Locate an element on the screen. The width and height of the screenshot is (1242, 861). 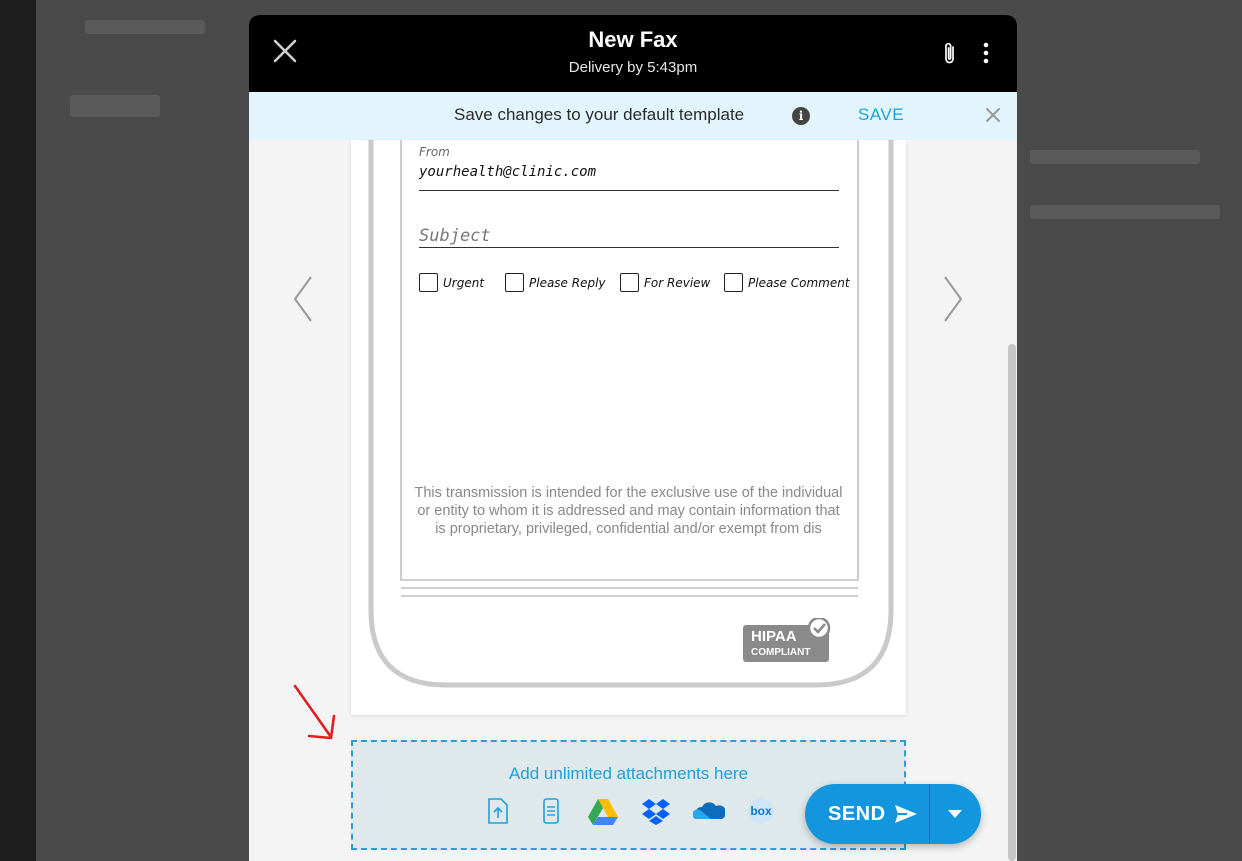
send-arrow-icon is located at coordinates (906, 814).